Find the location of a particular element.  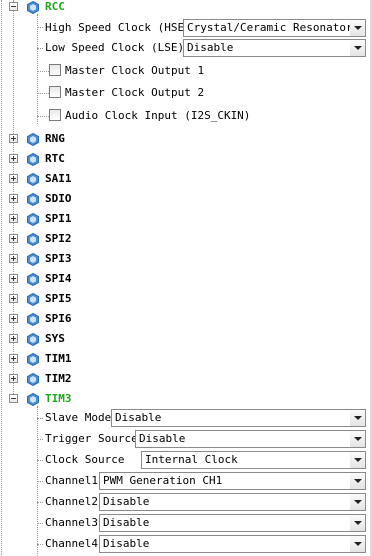

channel4-select-value: Disable is located at coordinates (126, 543).